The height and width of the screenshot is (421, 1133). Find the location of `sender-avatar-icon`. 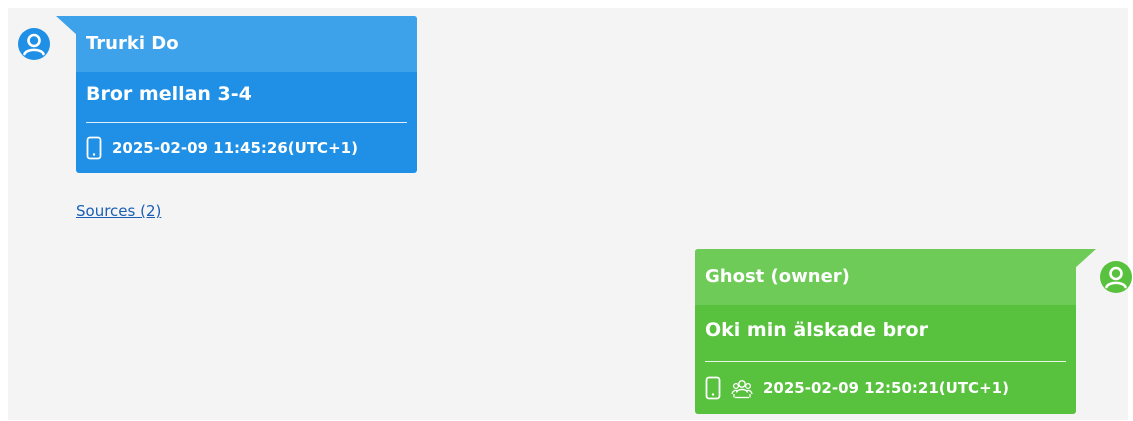

sender-avatar-icon is located at coordinates (34, 44).